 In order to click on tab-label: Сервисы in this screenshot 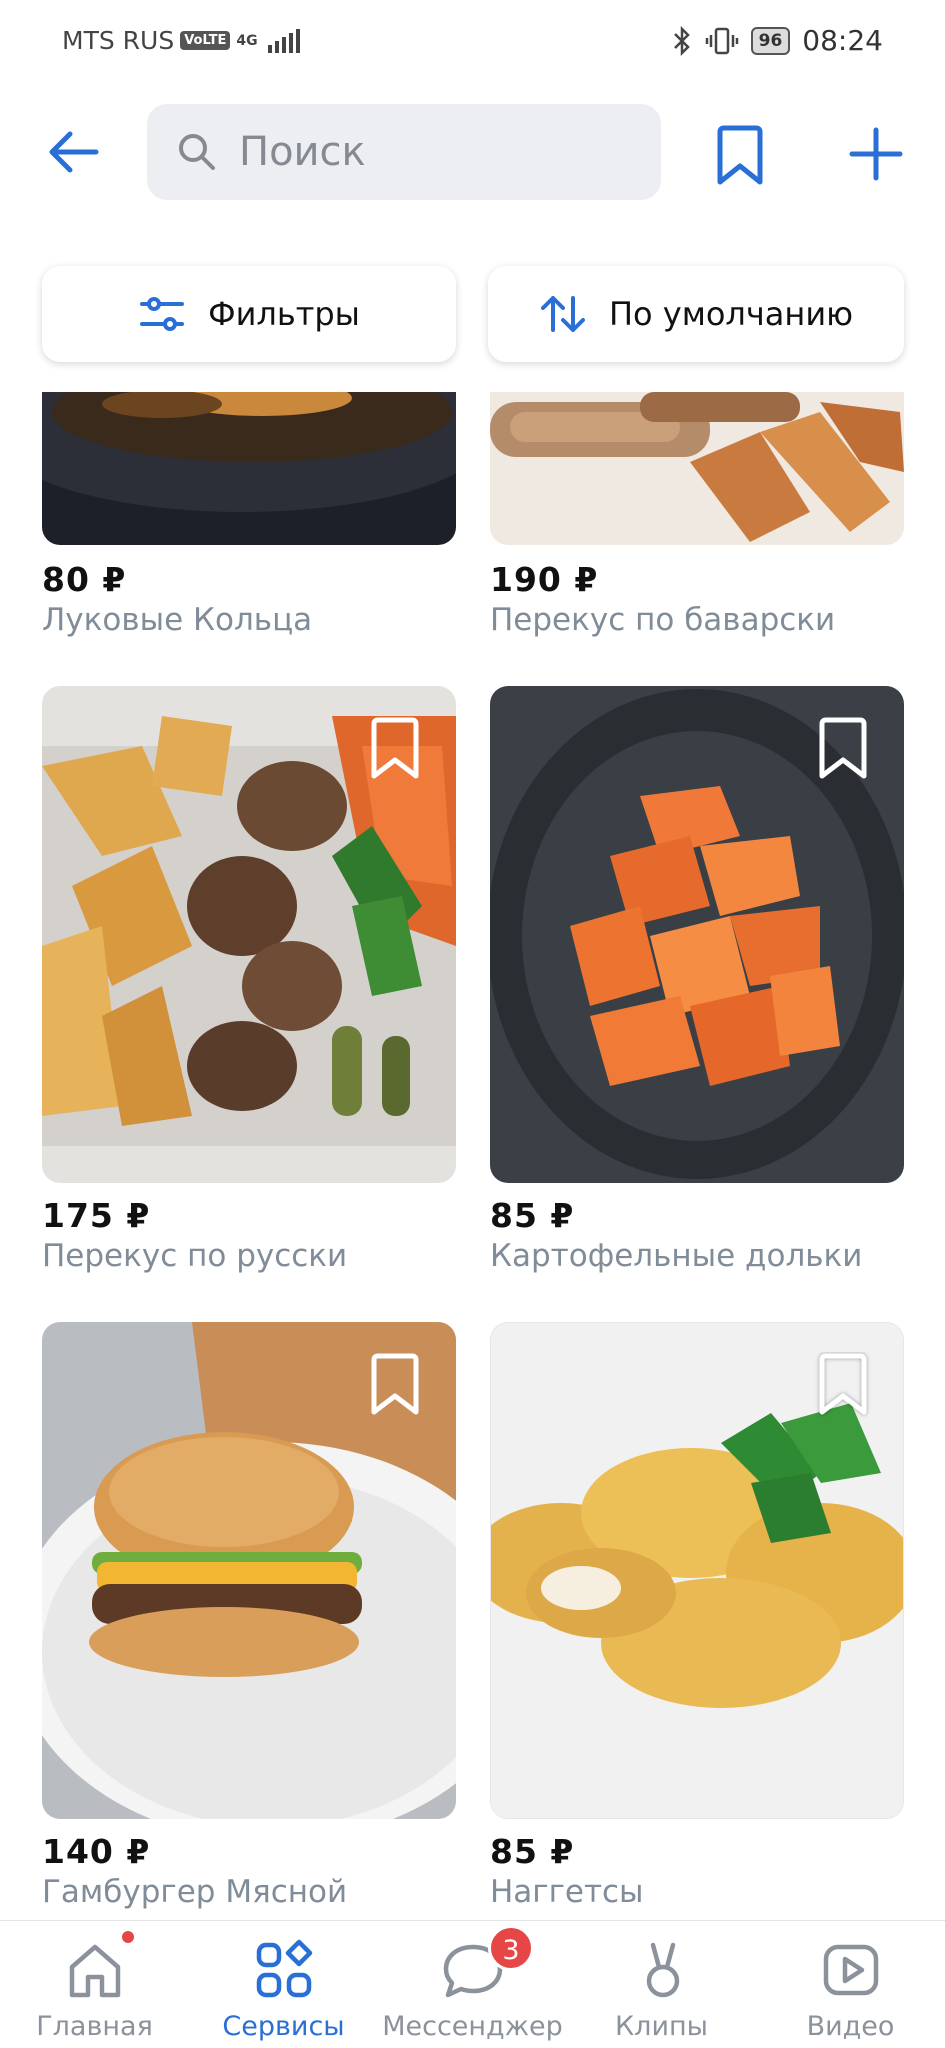, I will do `click(283, 2026)`.